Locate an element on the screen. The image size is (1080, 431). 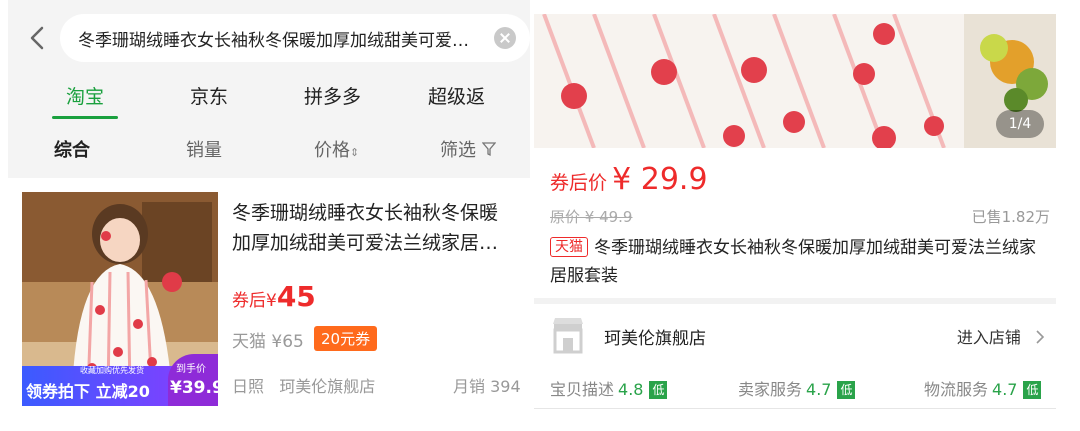
tab-pinduoduo: 拼多多 is located at coordinates (332, 95).